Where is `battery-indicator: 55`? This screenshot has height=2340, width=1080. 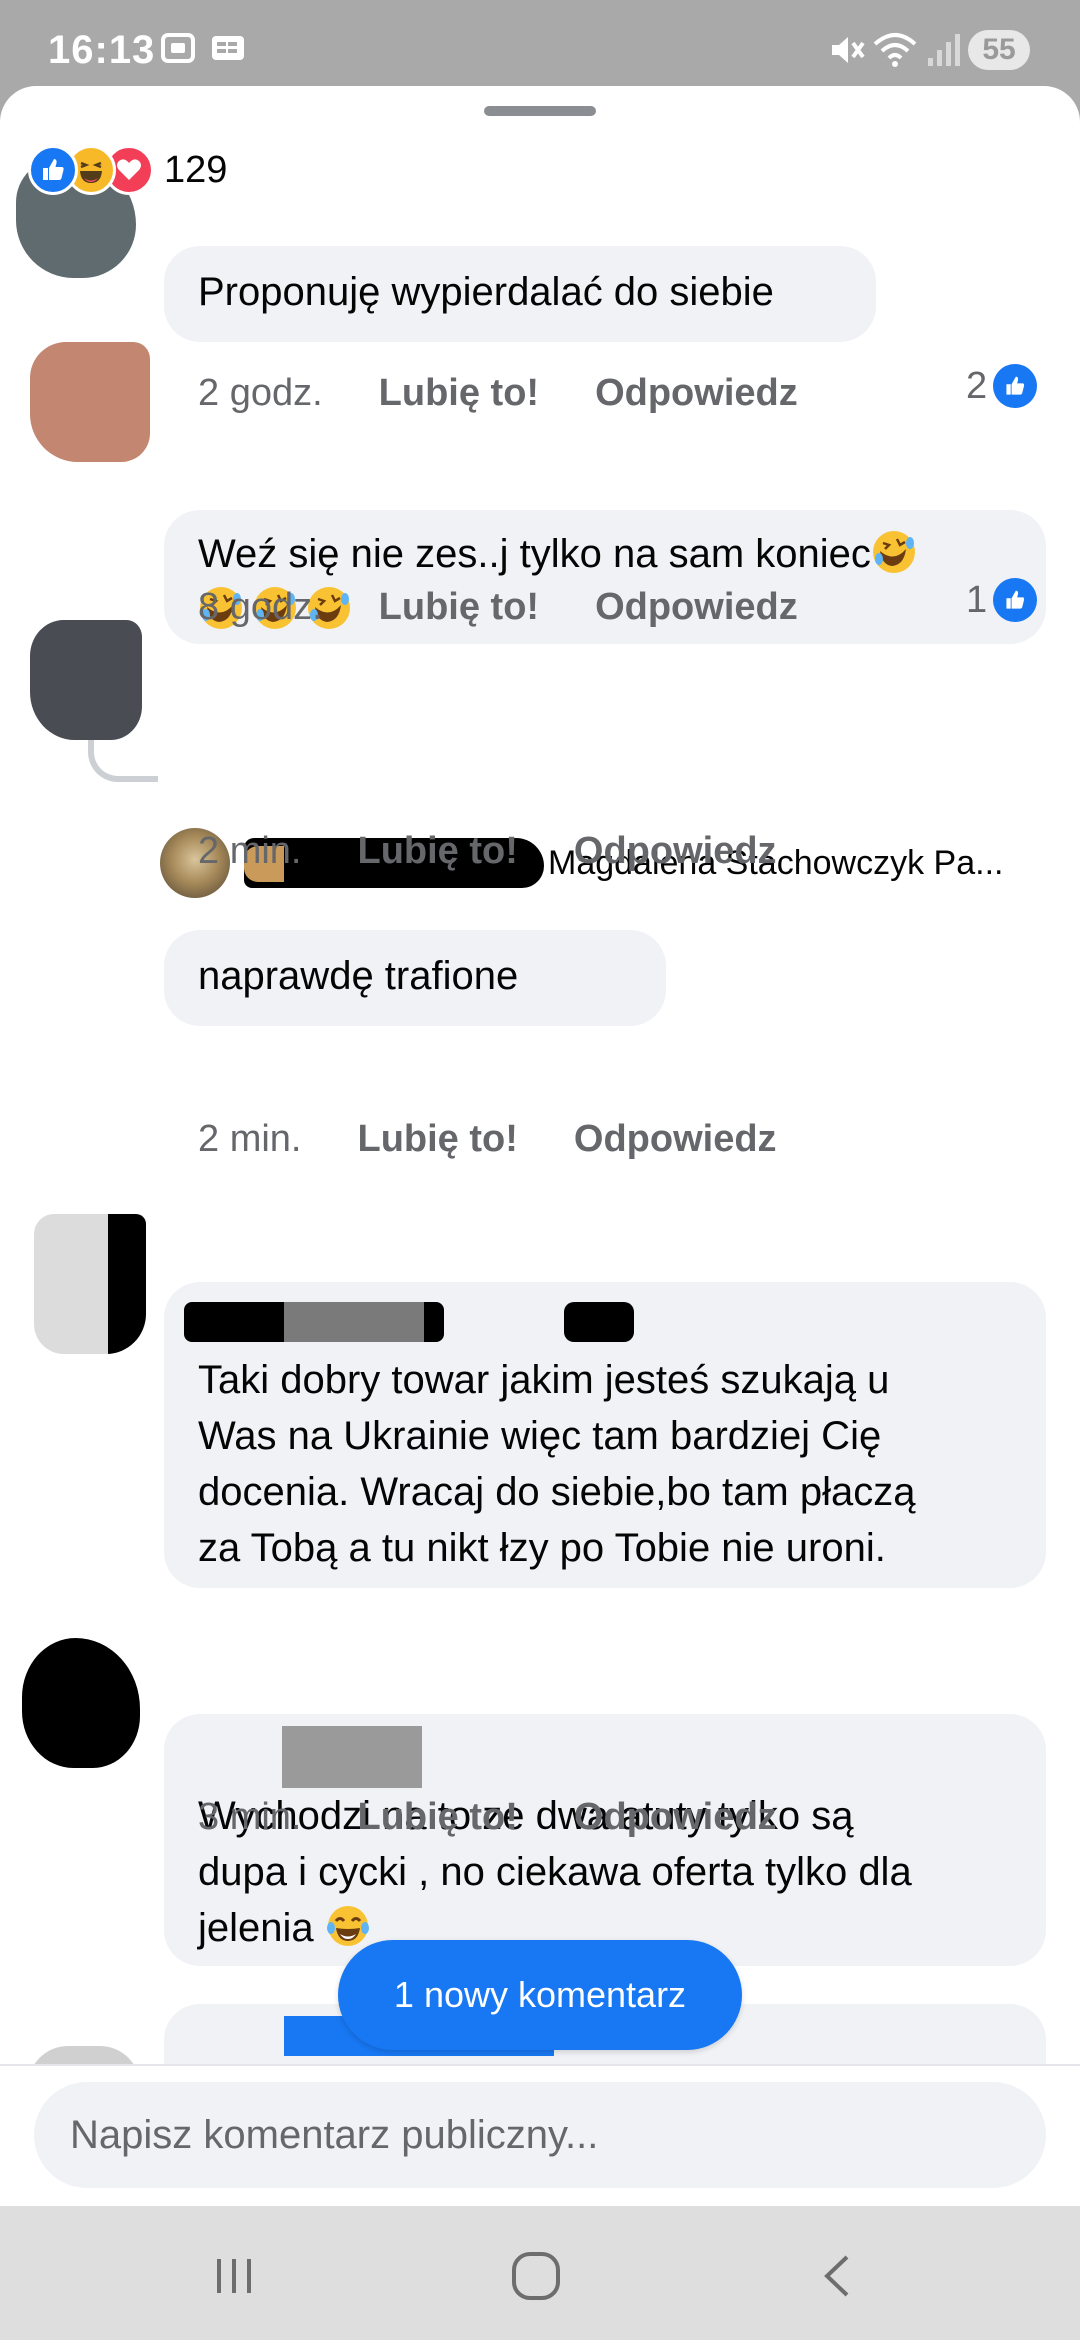 battery-indicator: 55 is located at coordinates (999, 50).